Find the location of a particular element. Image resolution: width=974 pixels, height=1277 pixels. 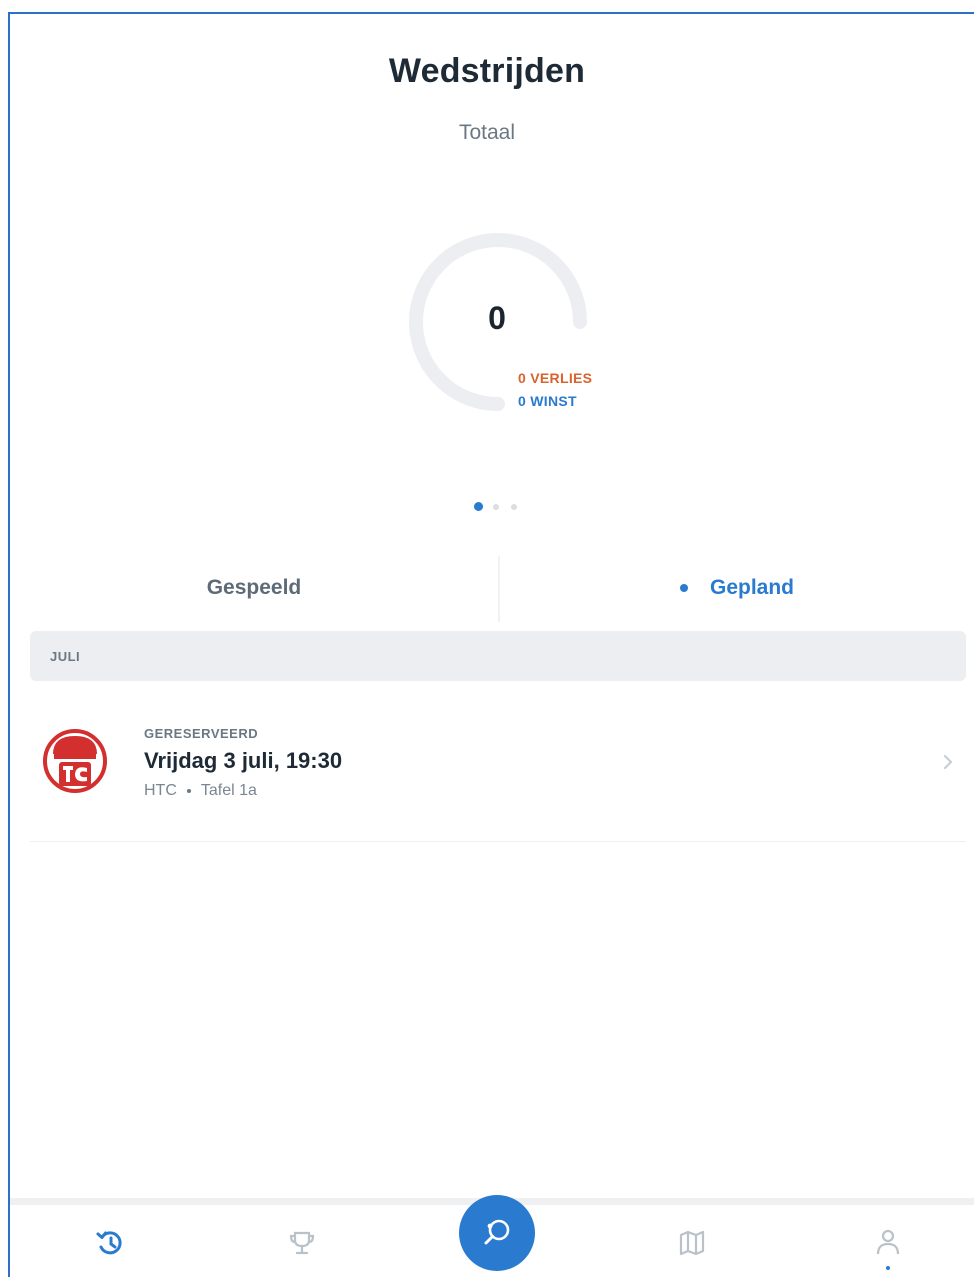

nav-map is located at coordinates (692, 1243).